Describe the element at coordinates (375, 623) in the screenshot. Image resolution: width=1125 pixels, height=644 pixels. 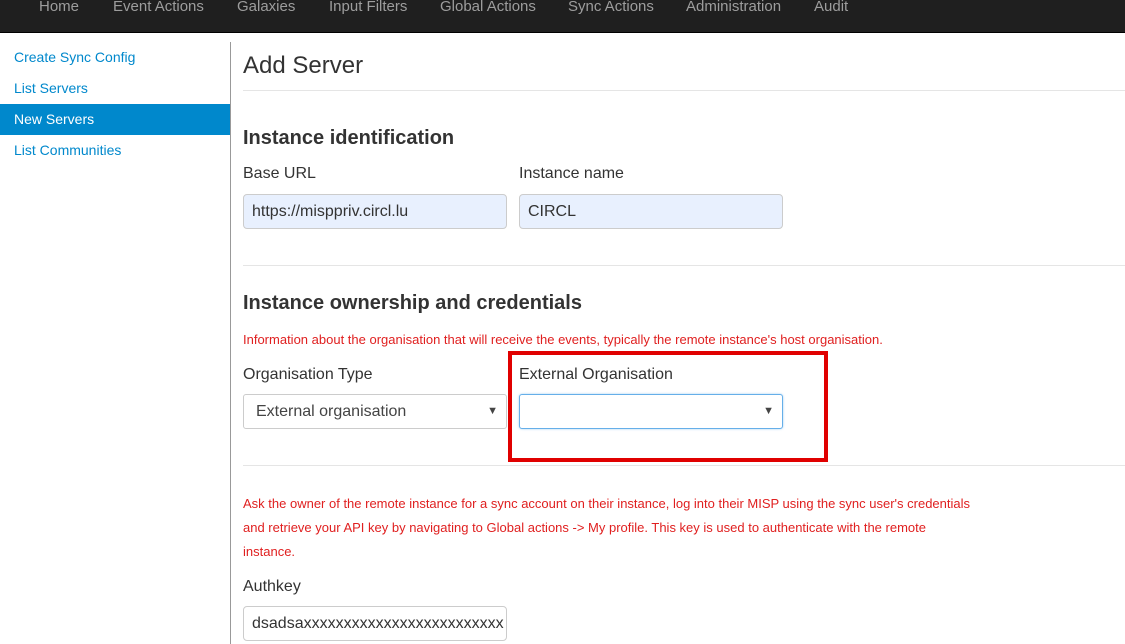
I see `authkey-input: dsadsaxxxxxxxxxxxxxxxxxxxxxxxxx` at that location.